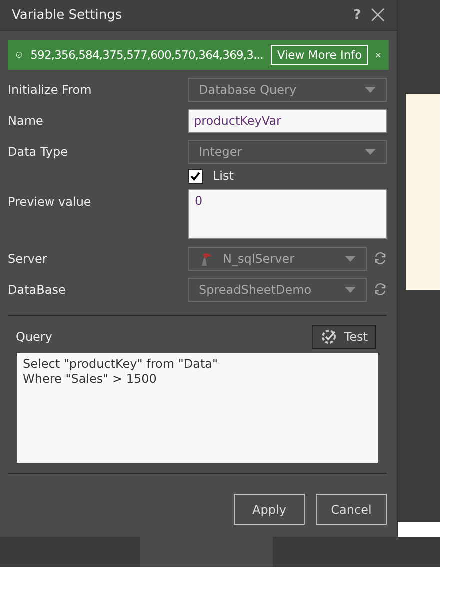 This screenshot has height=590, width=465. What do you see at coordinates (378, 15) in the screenshot?
I see `close-icon` at bounding box center [378, 15].